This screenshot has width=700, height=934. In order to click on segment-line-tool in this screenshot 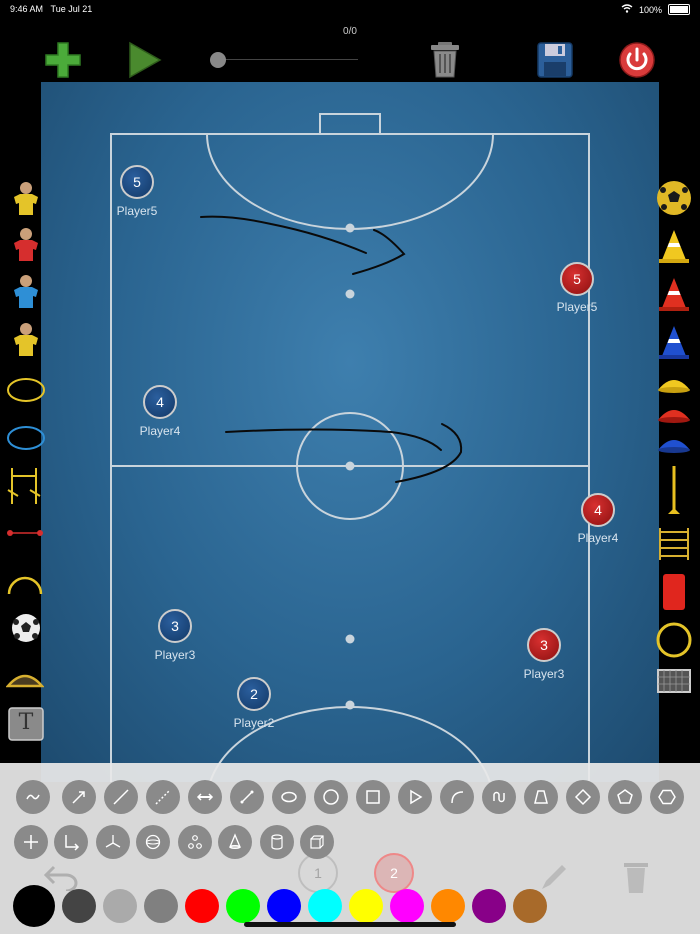, I will do `click(247, 797)`.